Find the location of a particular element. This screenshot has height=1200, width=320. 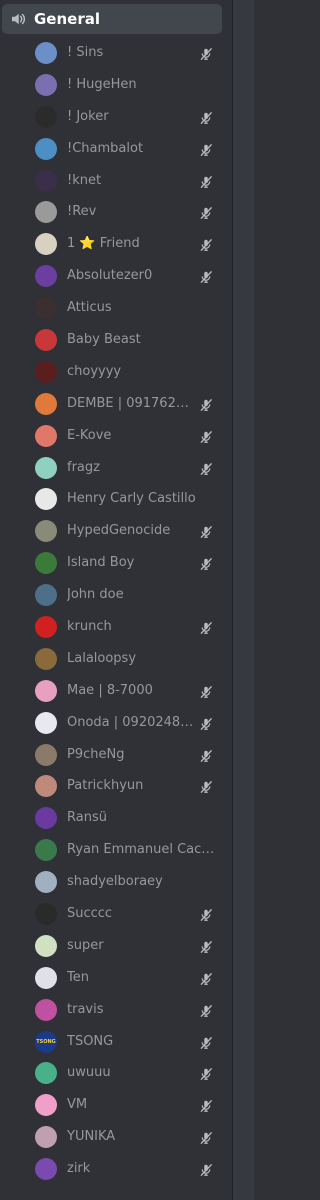

username: Succcc is located at coordinates (90, 913).